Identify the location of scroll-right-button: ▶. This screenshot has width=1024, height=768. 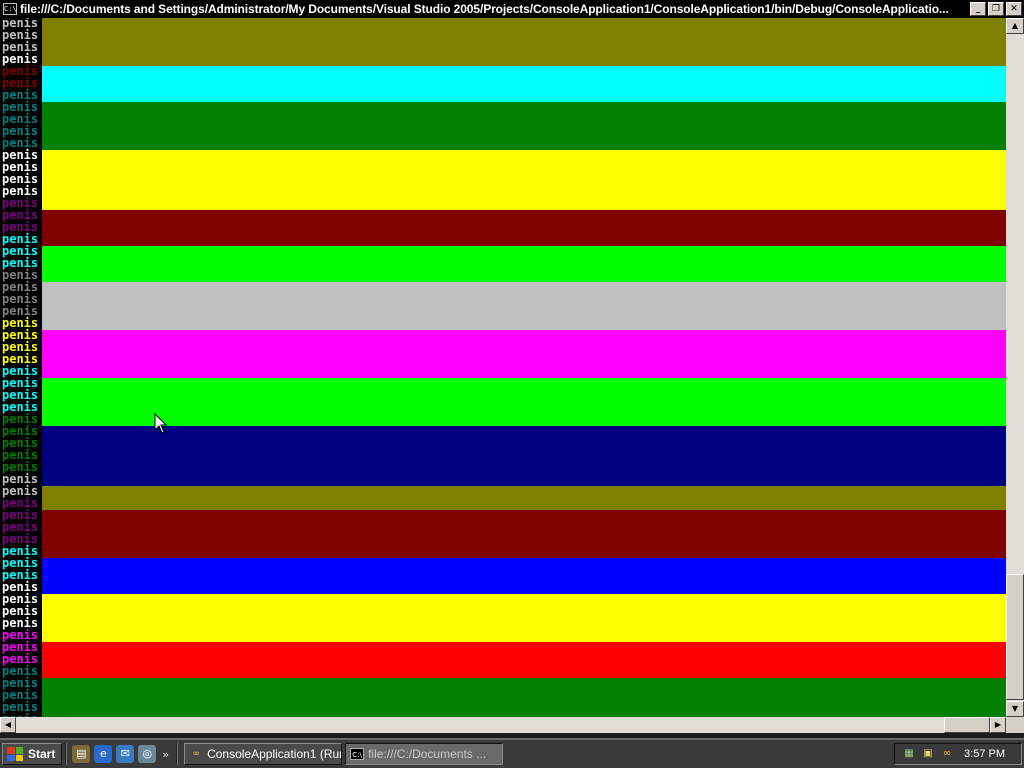
(998, 725).